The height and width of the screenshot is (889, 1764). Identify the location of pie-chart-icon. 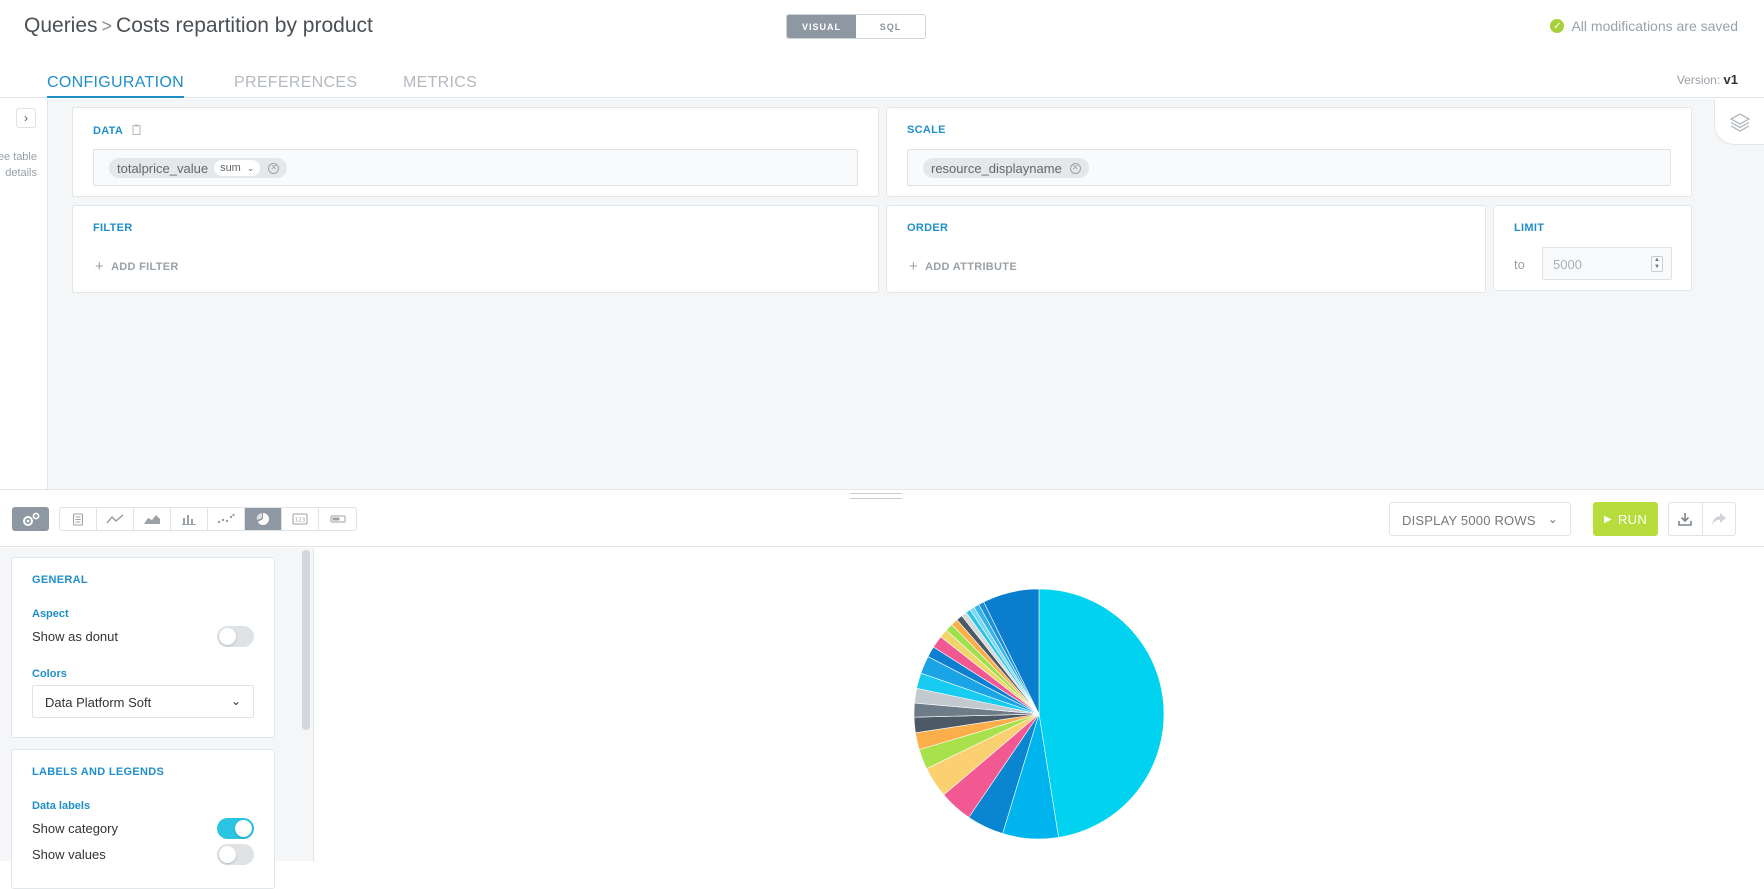
(262, 519).